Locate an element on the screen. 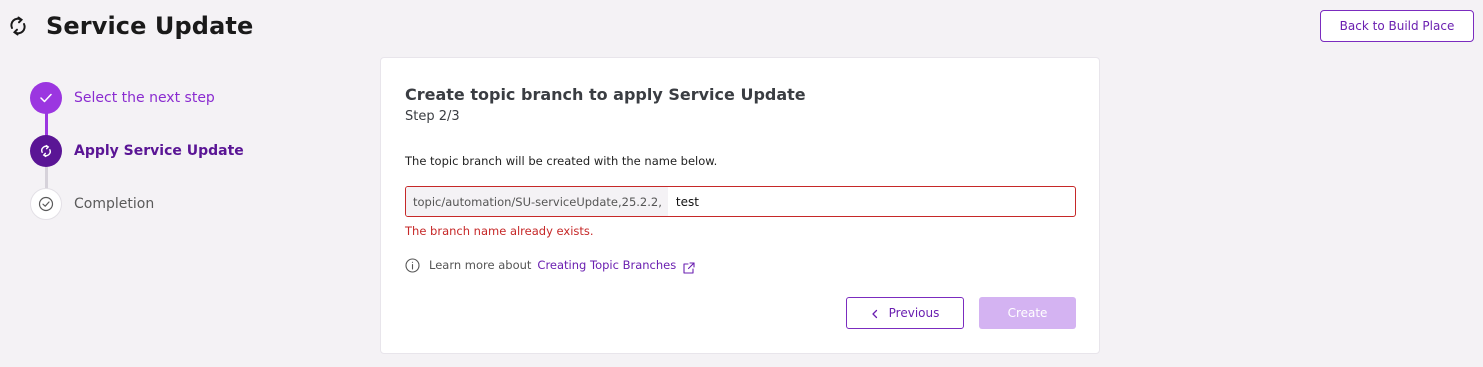 This screenshot has width=1483, height=367. step-apply-service-update: Apply Service Update is located at coordinates (137, 151).